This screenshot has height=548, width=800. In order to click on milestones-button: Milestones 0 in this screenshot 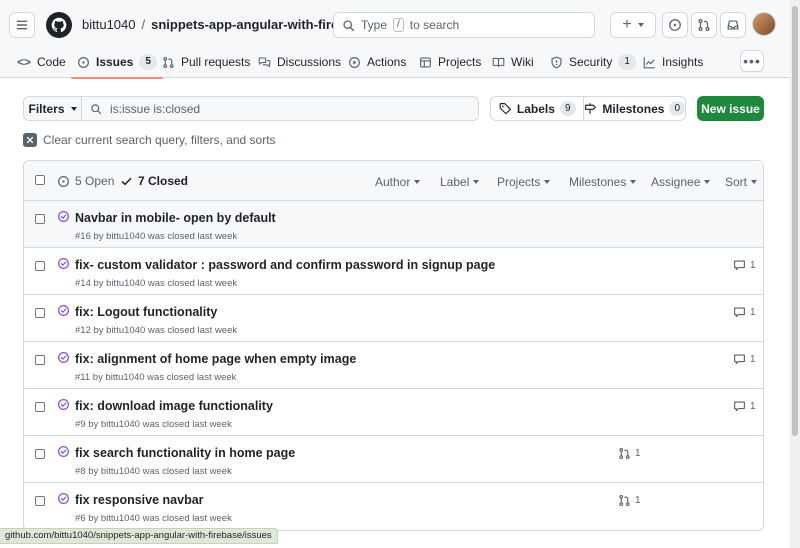, I will do `click(634, 108)`.